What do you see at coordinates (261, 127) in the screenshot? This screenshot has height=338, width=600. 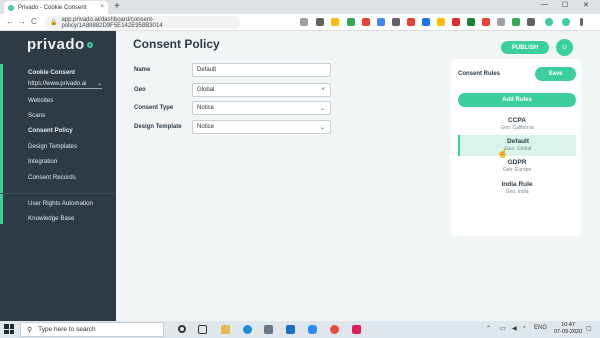 I see `design-template-select: Notice ⌄` at bounding box center [261, 127].